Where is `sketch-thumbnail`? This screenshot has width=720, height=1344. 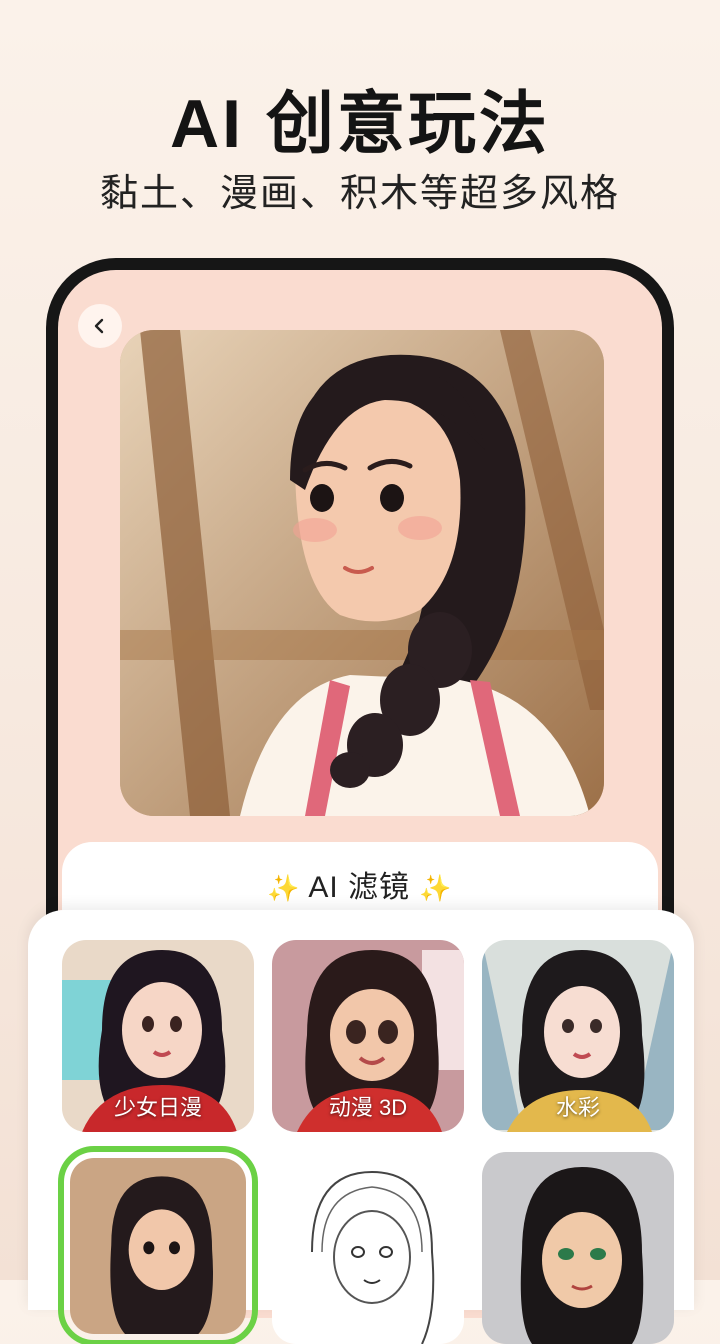 sketch-thumbnail is located at coordinates (368, 1248).